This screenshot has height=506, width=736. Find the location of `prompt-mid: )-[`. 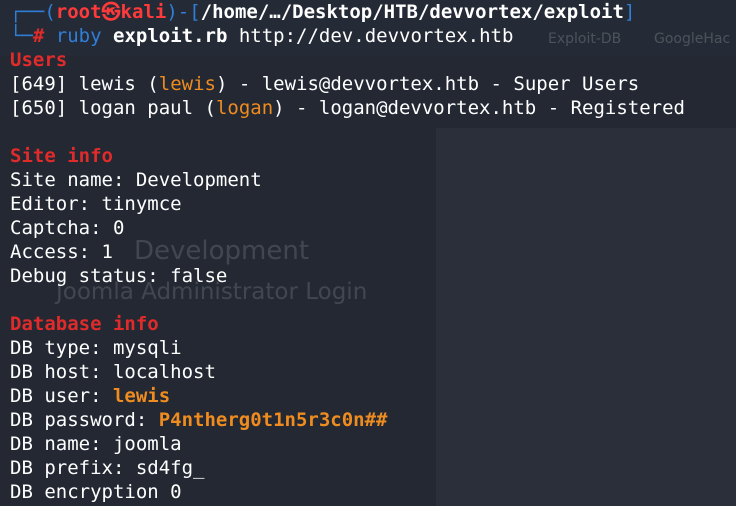

prompt-mid: )-[ is located at coordinates (183, 12).